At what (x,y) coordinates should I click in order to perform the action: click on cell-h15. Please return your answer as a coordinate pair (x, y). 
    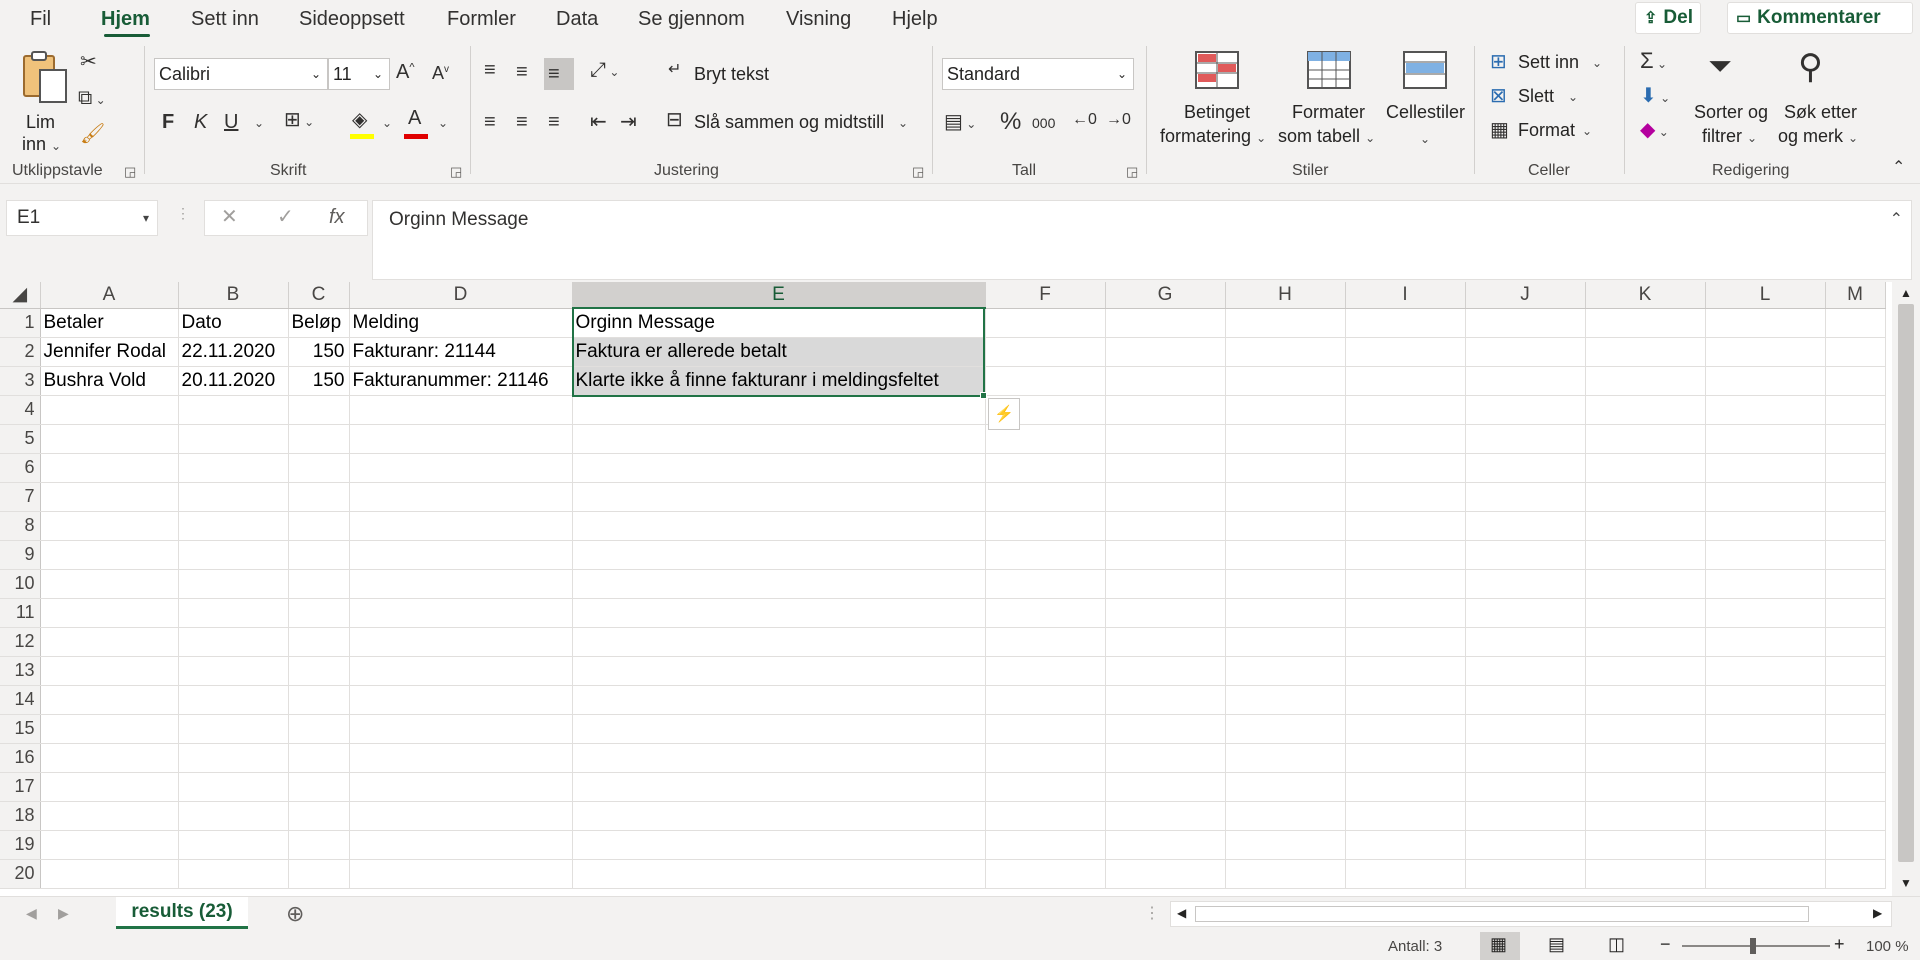
    Looking at the image, I should click on (1285, 729).